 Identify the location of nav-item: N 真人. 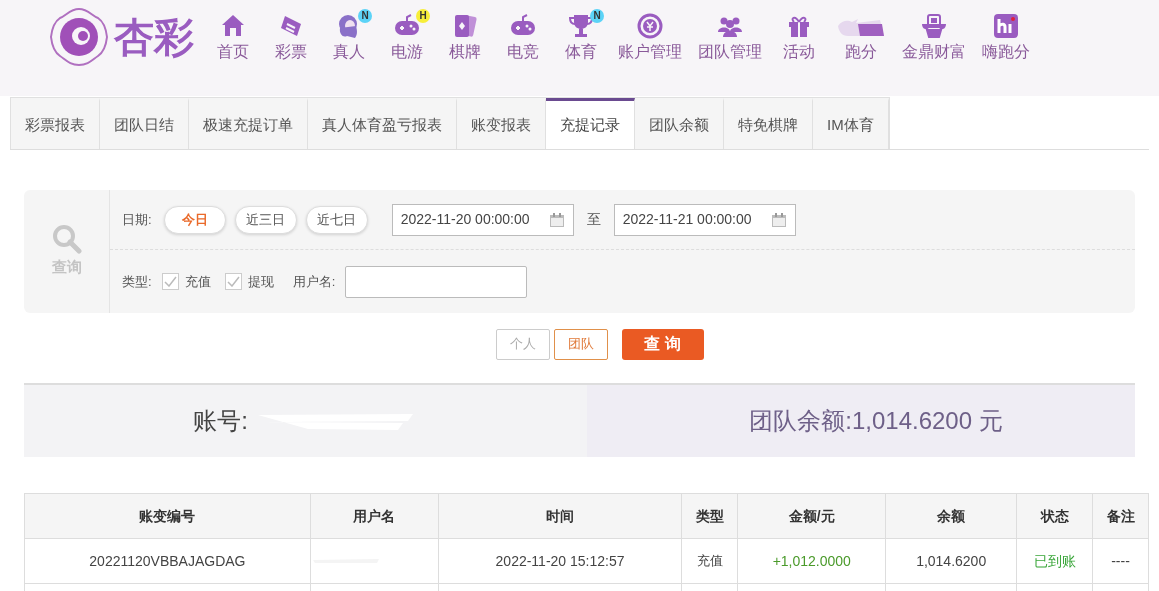
(349, 37).